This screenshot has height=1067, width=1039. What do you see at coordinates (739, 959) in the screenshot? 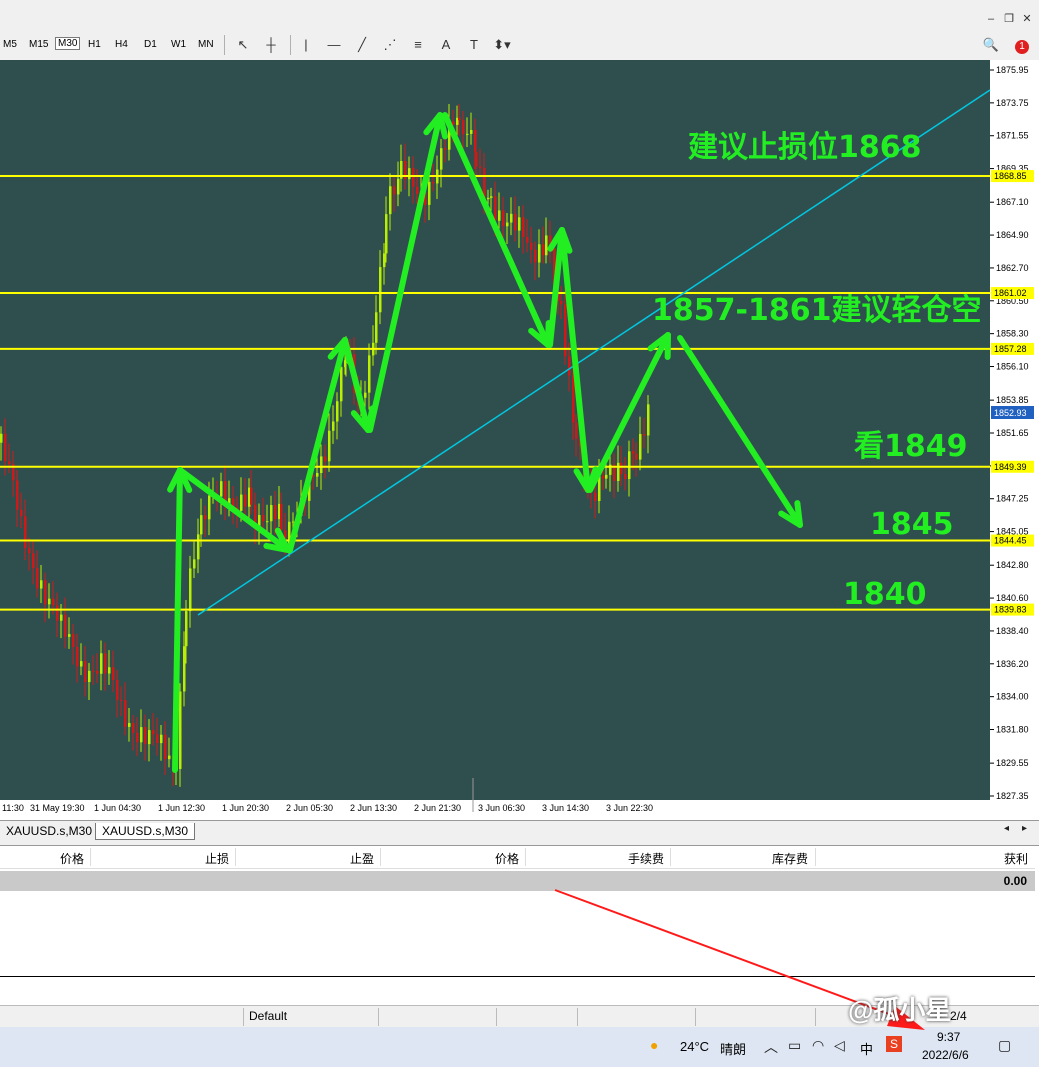
I see `red-arrow-overlay` at bounding box center [739, 959].